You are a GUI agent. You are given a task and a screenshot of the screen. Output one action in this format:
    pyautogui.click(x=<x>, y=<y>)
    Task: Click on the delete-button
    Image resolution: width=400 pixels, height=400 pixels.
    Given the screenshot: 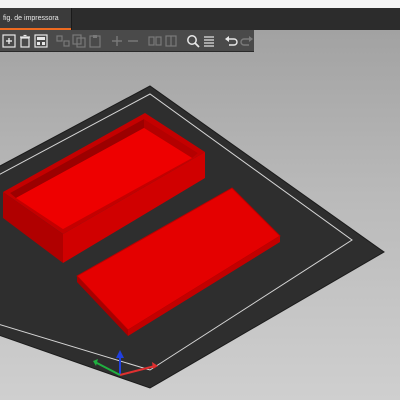 What is the action you would take?
    pyautogui.click(x=25, y=41)
    